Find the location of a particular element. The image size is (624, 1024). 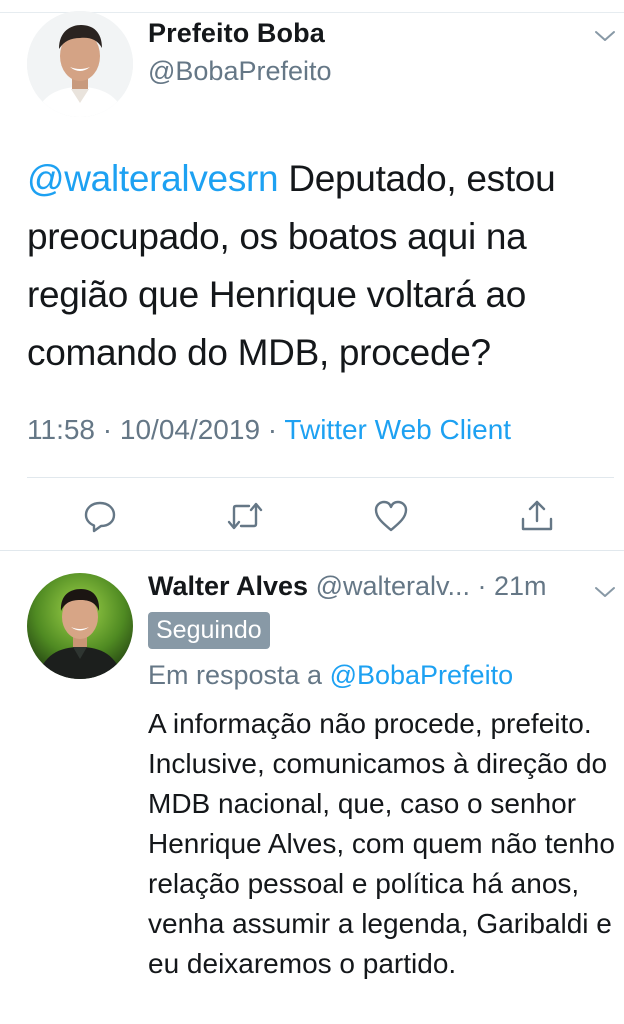

tweet-date: 10/04/2019 is located at coordinates (190, 429).